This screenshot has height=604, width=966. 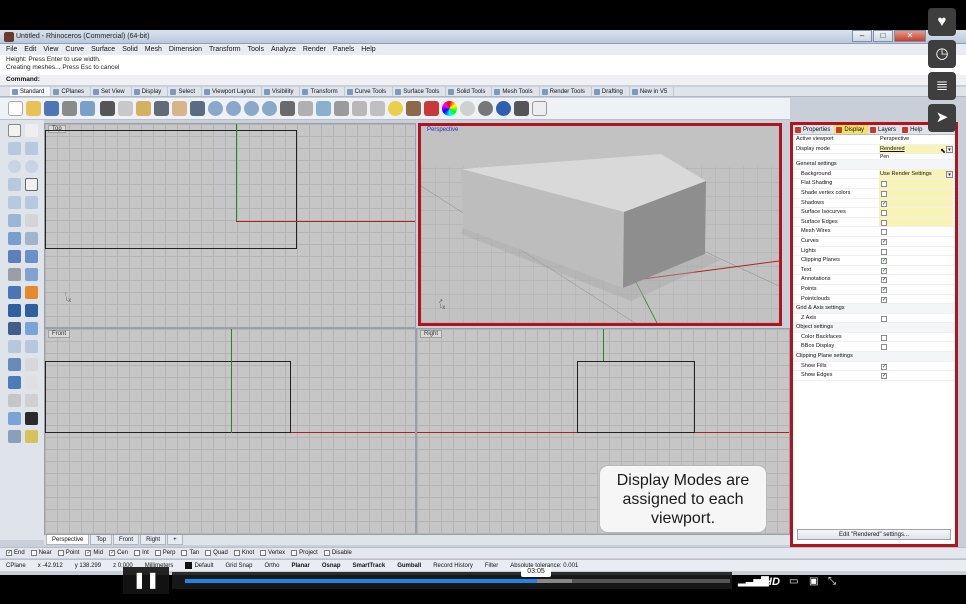 What do you see at coordinates (153, 540) in the screenshot?
I see `viewport-tab-right: Right` at bounding box center [153, 540].